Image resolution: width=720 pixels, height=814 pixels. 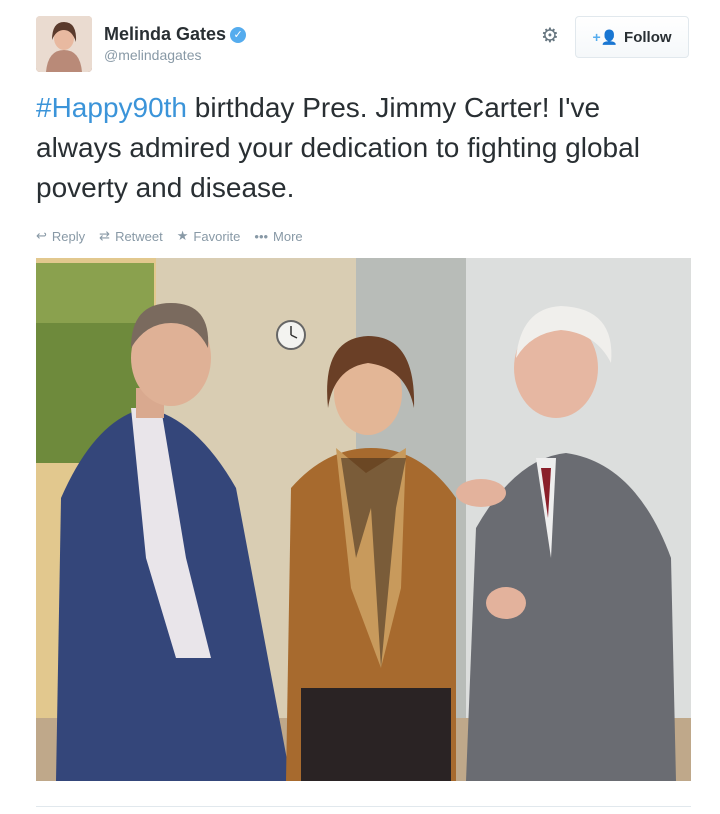 What do you see at coordinates (41, 235) in the screenshot?
I see `reply-icon: ↩` at bounding box center [41, 235].